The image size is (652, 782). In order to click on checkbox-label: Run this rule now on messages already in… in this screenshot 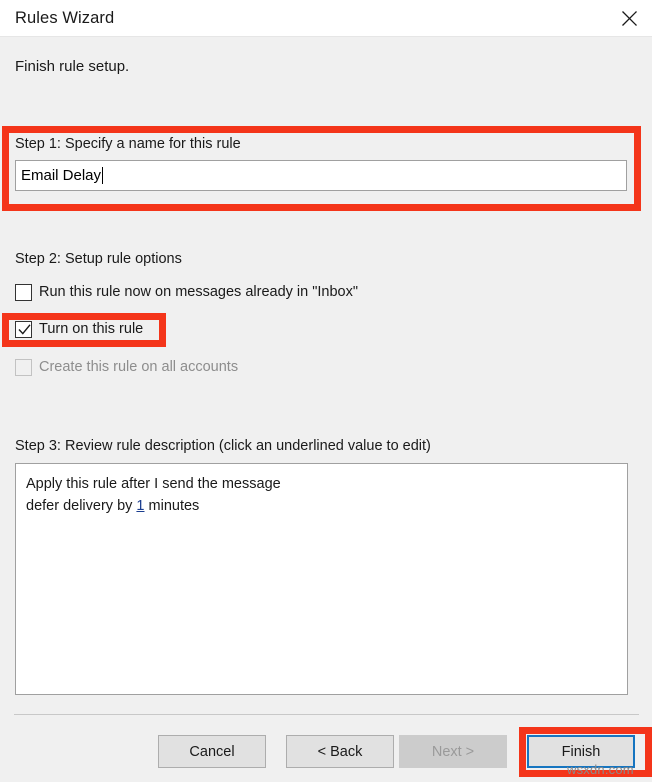, I will do `click(198, 292)`.